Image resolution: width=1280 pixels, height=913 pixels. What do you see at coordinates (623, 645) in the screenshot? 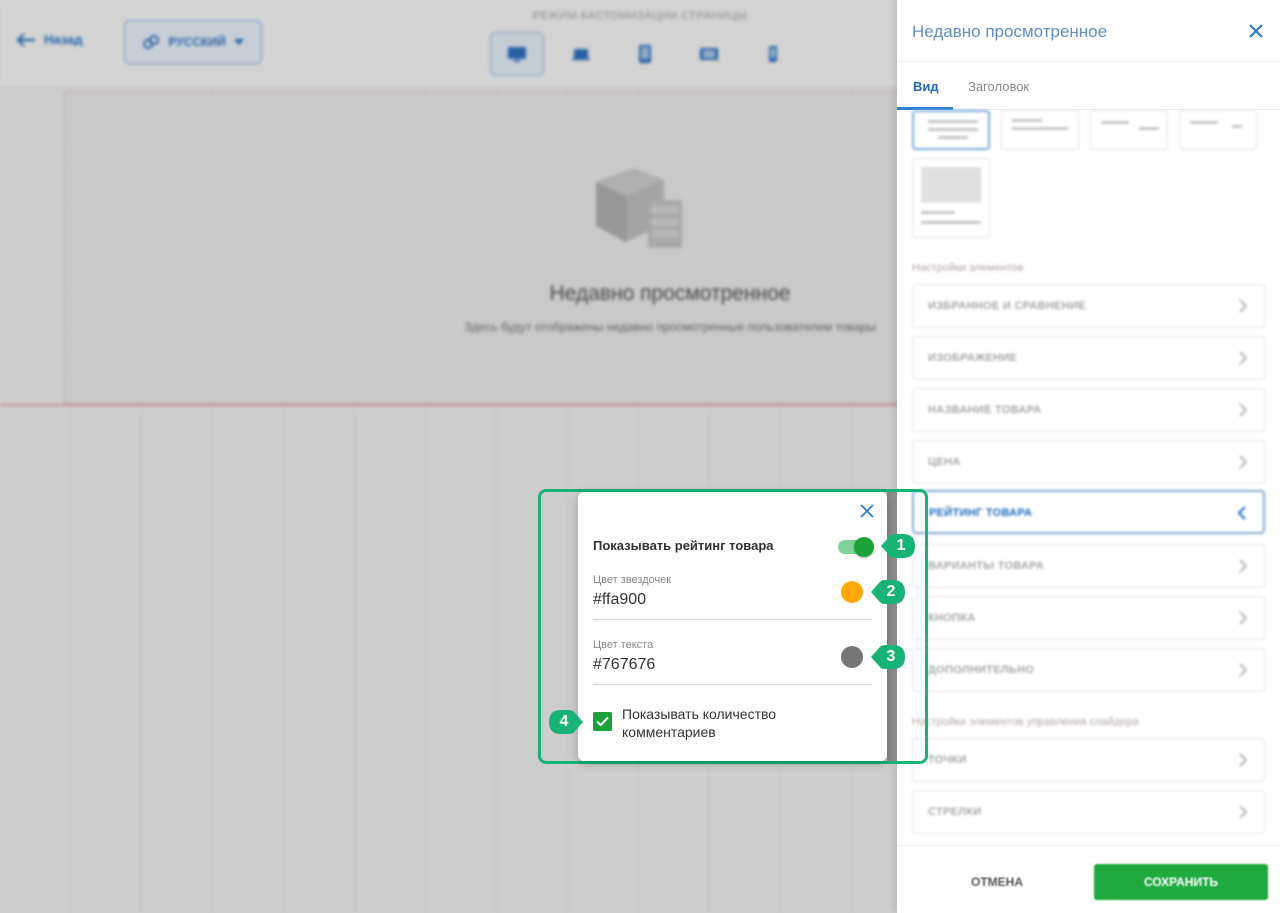
I see `text-color-label: Цвет текста` at bounding box center [623, 645].